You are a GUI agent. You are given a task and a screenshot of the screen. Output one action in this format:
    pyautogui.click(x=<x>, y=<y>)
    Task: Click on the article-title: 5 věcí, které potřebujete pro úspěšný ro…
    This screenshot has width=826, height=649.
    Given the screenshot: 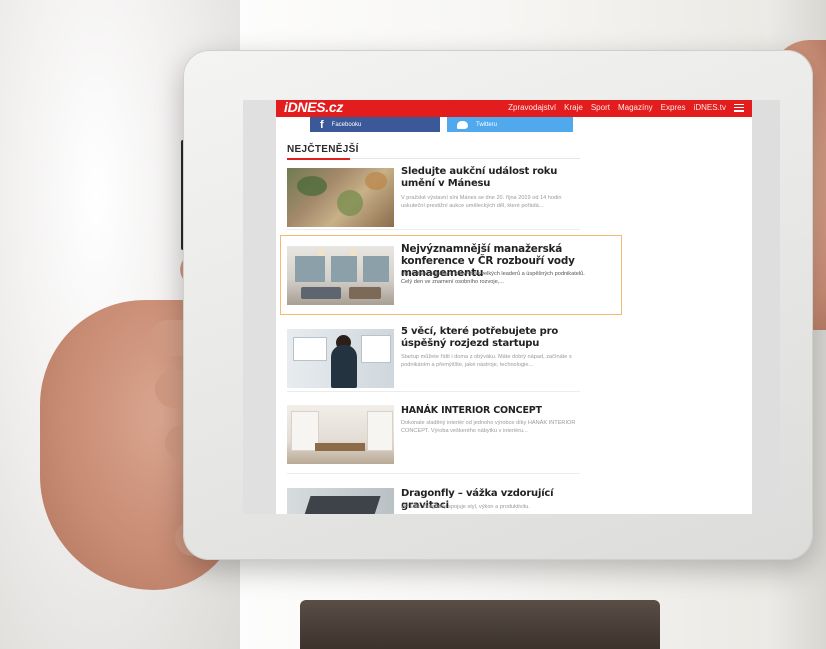 What is the action you would take?
    pyautogui.click(x=496, y=338)
    